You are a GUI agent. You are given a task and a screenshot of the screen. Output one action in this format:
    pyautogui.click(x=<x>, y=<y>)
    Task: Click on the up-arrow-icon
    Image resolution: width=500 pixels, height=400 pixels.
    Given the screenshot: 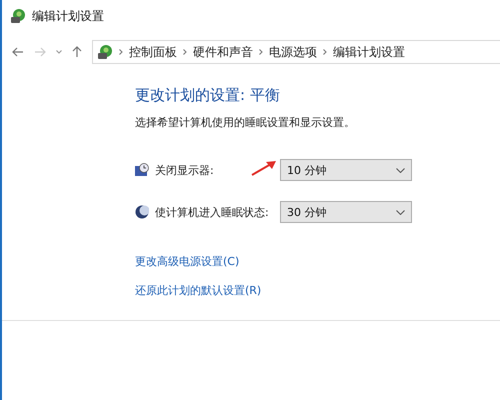 What is the action you would take?
    pyautogui.click(x=77, y=52)
    